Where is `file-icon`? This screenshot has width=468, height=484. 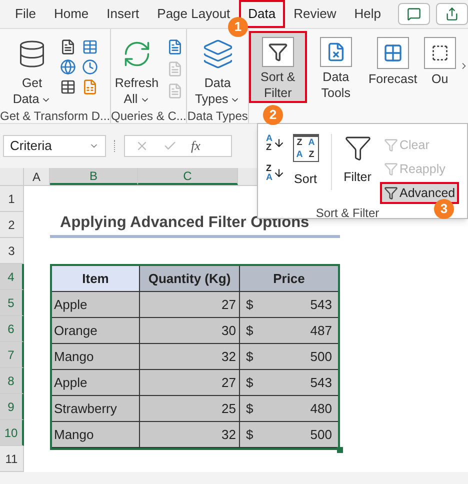
file-icon is located at coordinates (90, 87).